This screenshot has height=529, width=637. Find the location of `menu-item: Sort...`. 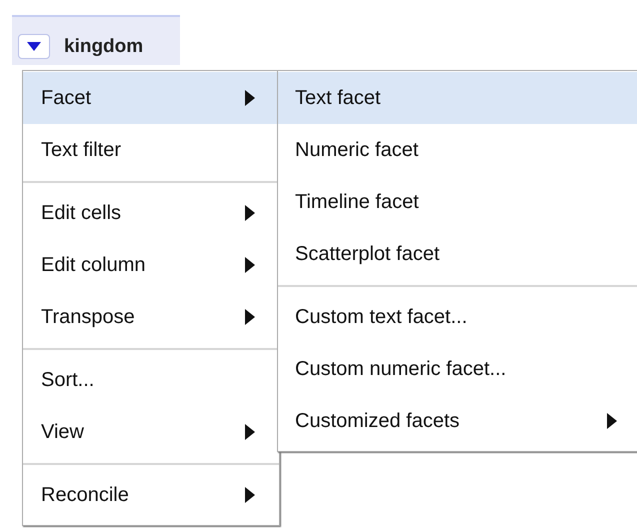

menu-item: Sort... is located at coordinates (151, 380).